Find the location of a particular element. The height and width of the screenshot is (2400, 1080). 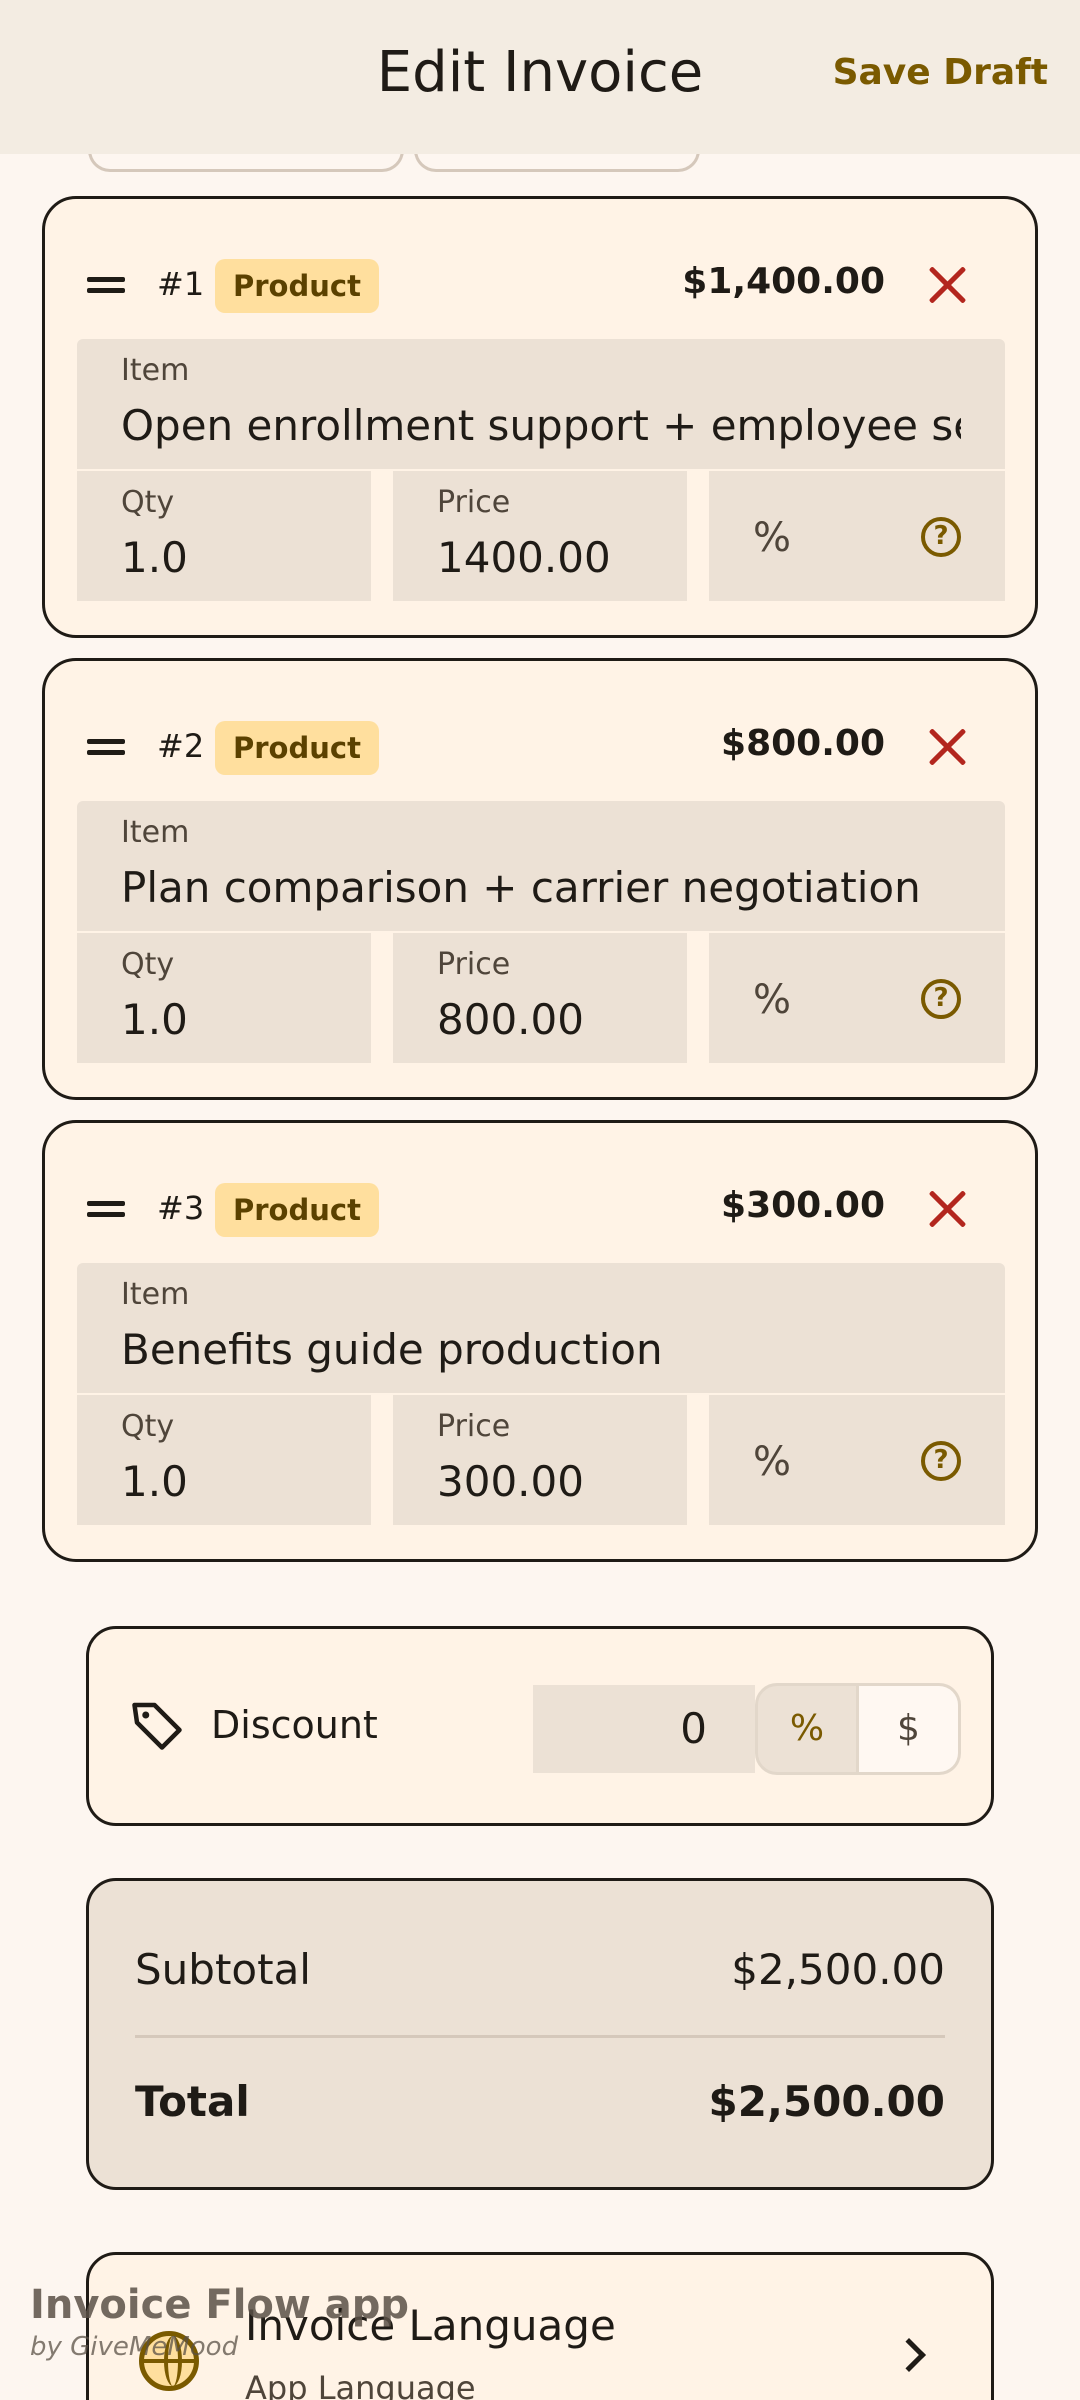

price-field: Price 300.00 is located at coordinates (540, 1460).